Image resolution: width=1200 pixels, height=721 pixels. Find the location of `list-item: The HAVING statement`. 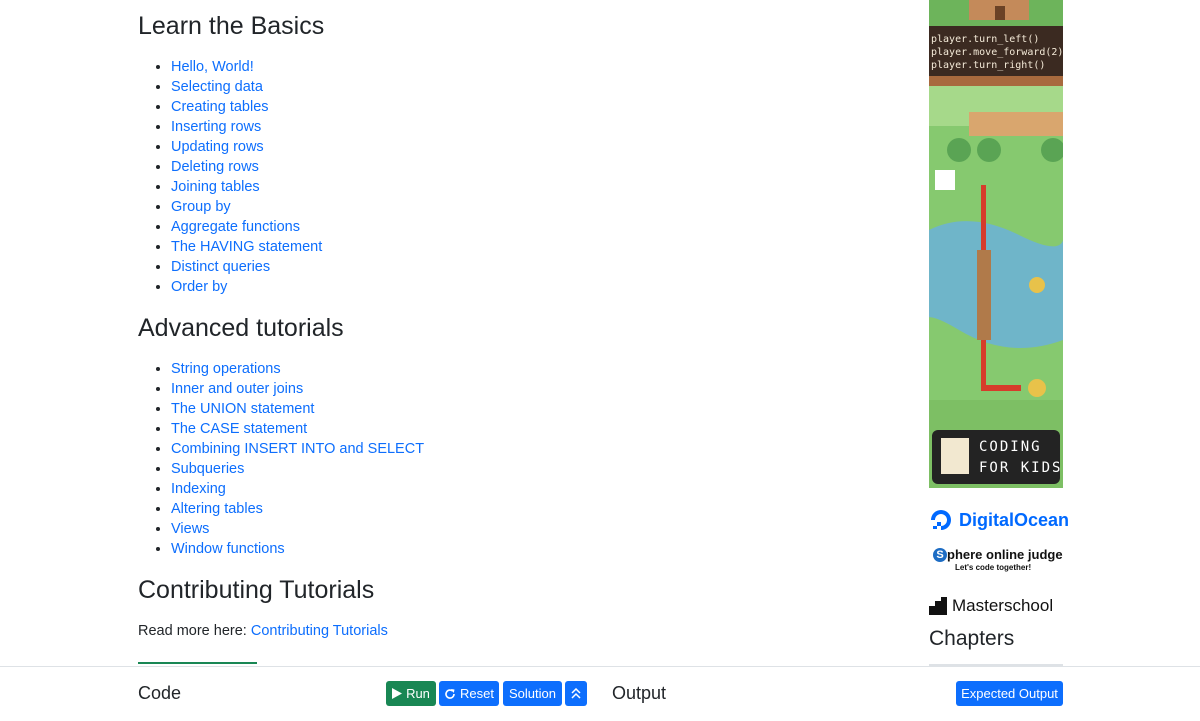

list-item: The HAVING statement is located at coordinates (246, 247).